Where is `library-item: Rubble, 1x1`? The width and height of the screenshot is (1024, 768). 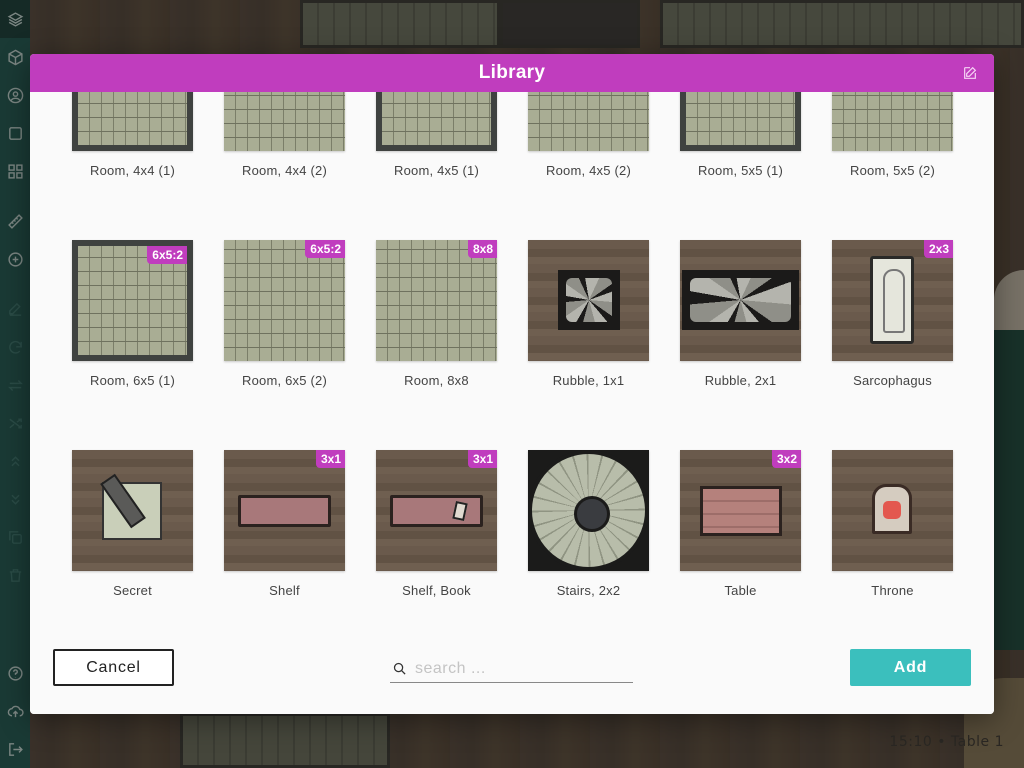
library-item: Rubble, 1x1 is located at coordinates (588, 314).